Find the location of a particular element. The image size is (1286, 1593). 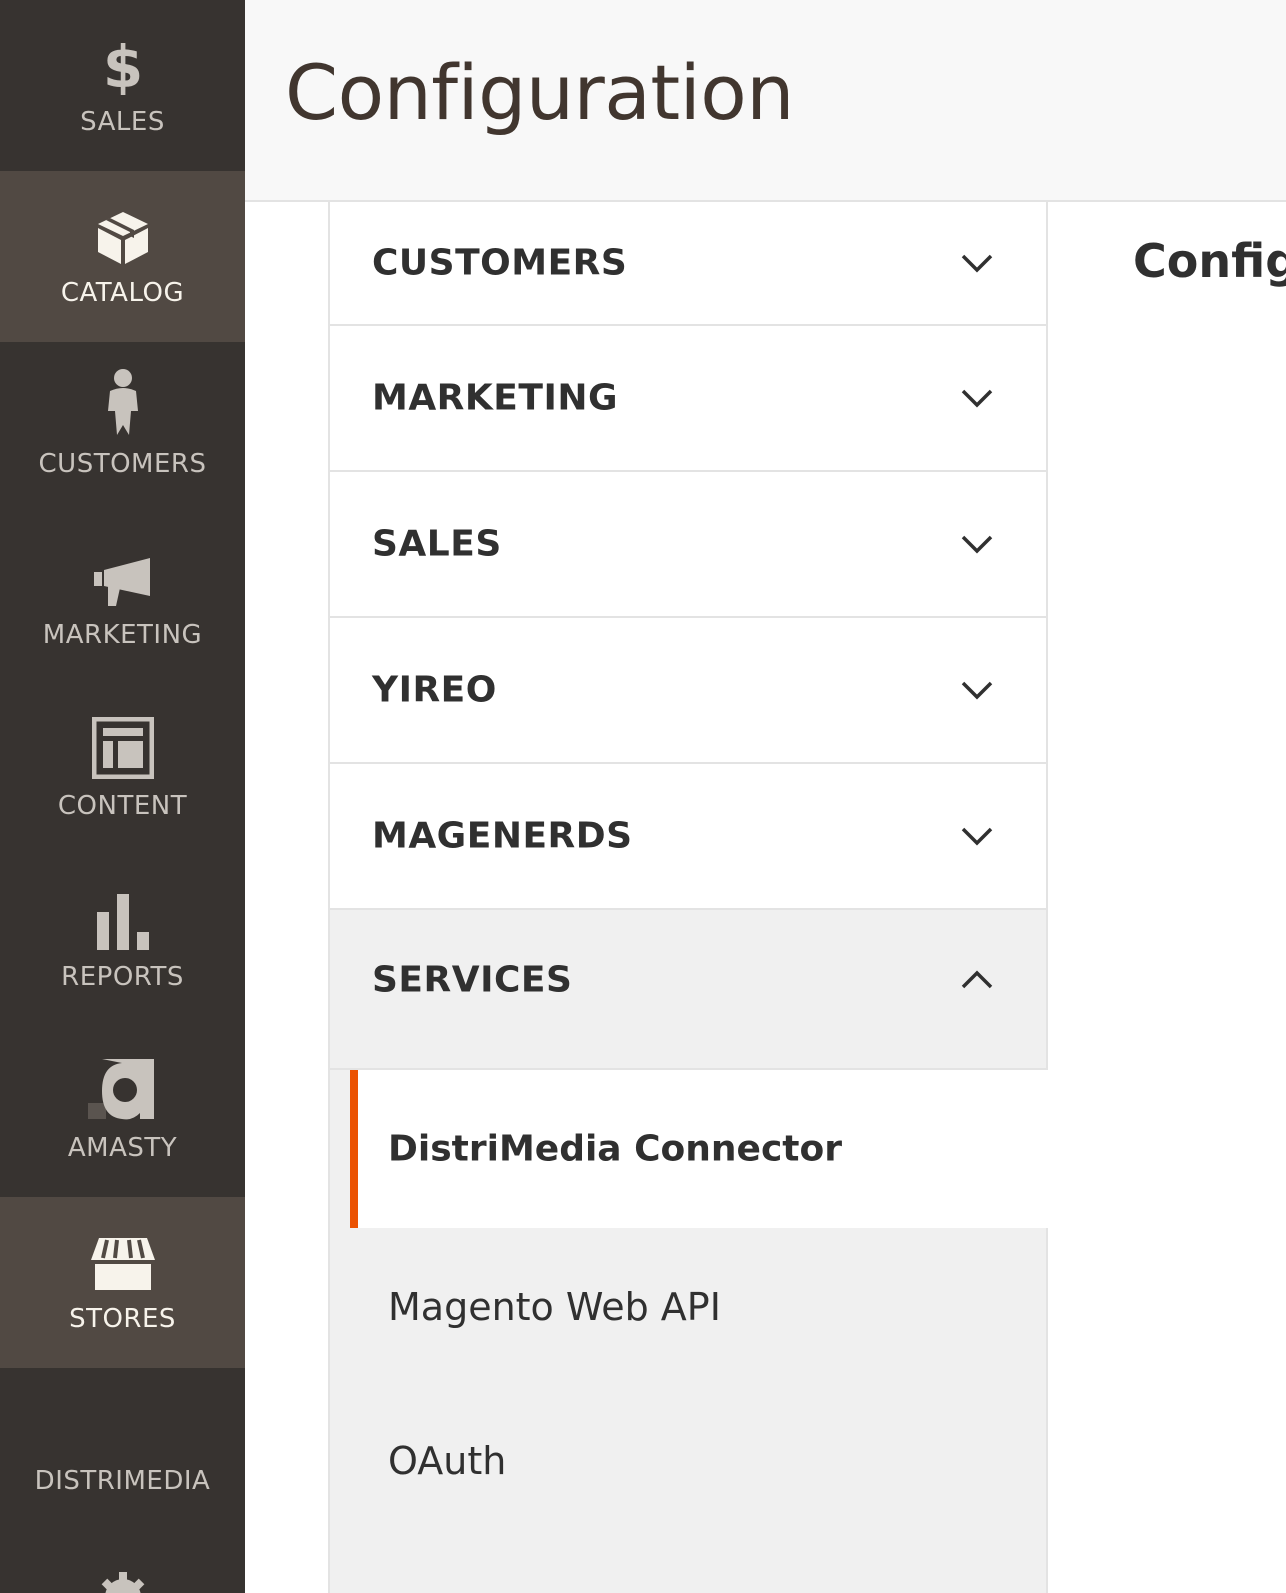

menu-item-sales: $ SALES is located at coordinates (122, 85).